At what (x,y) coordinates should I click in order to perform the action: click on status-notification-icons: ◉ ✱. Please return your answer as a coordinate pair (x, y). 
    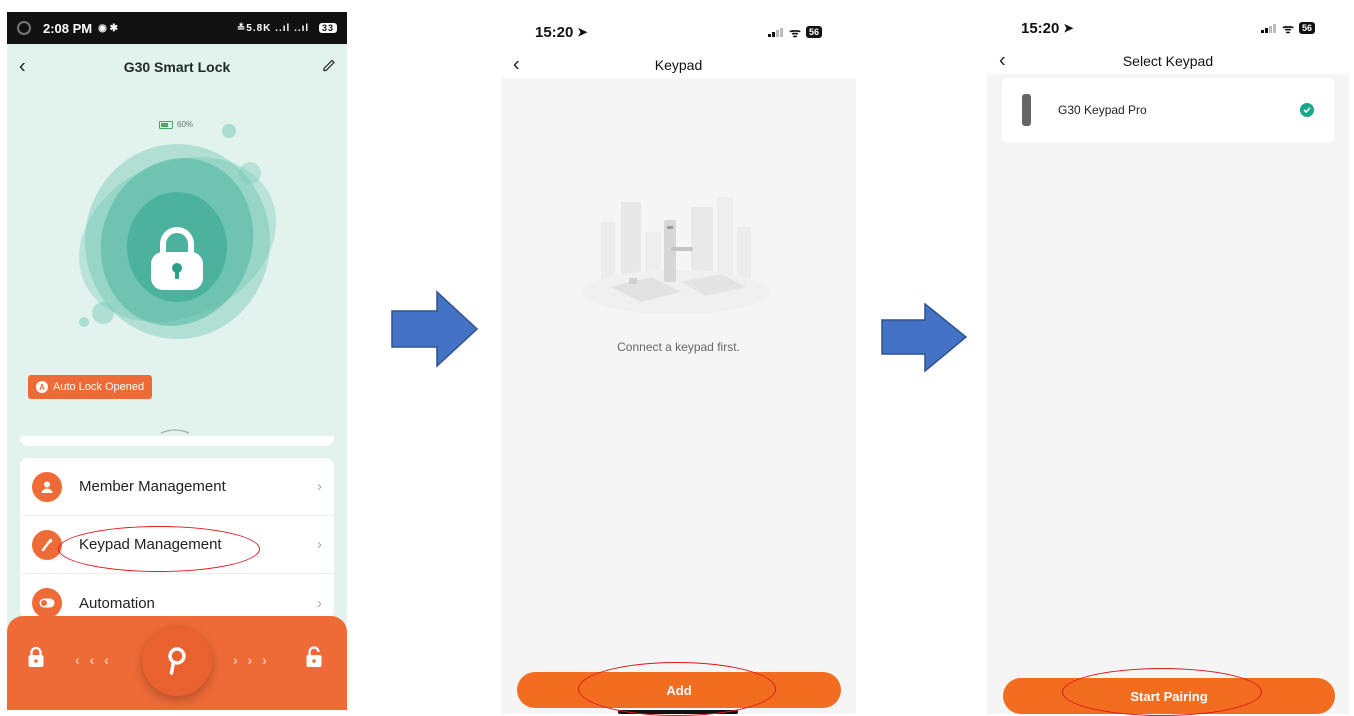
    Looking at the image, I should click on (108, 28).